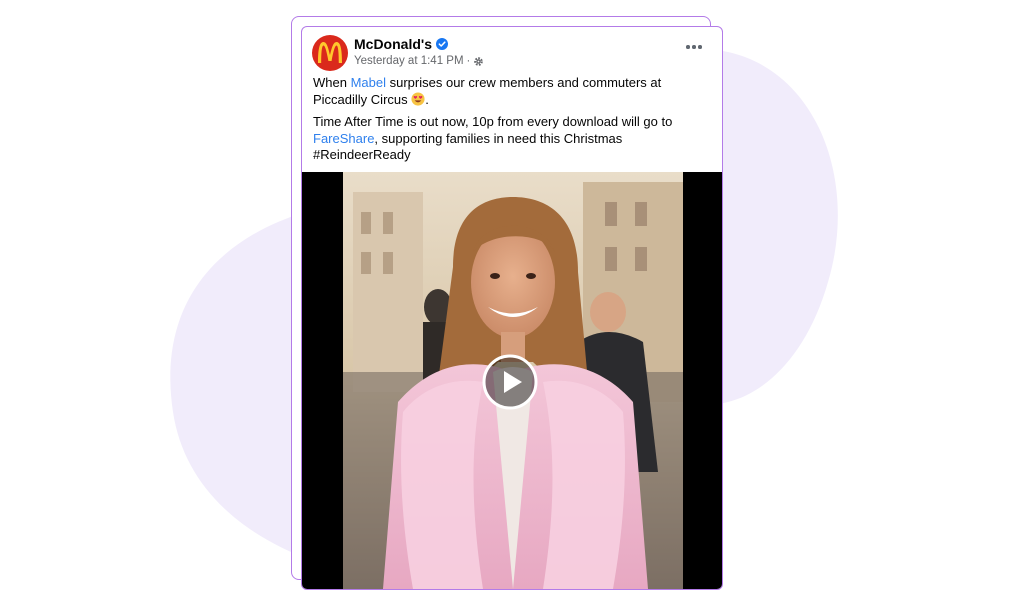 Image resolution: width=1024 pixels, height=608 pixels. Describe the element at coordinates (393, 44) in the screenshot. I see `page-name: McDonald's` at that location.